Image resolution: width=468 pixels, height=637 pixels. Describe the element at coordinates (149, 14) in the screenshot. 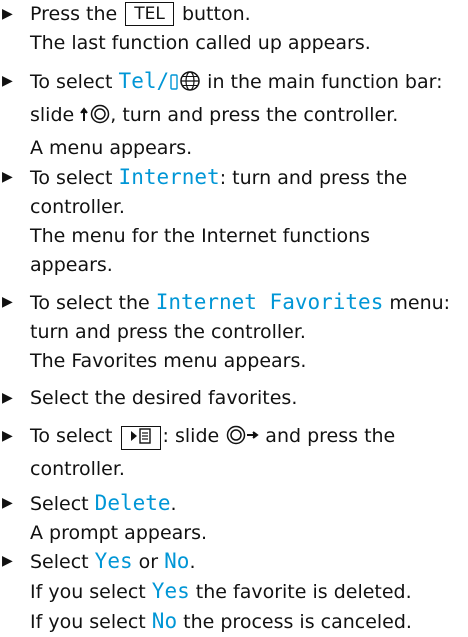

I see `tel-key: TEL` at that location.